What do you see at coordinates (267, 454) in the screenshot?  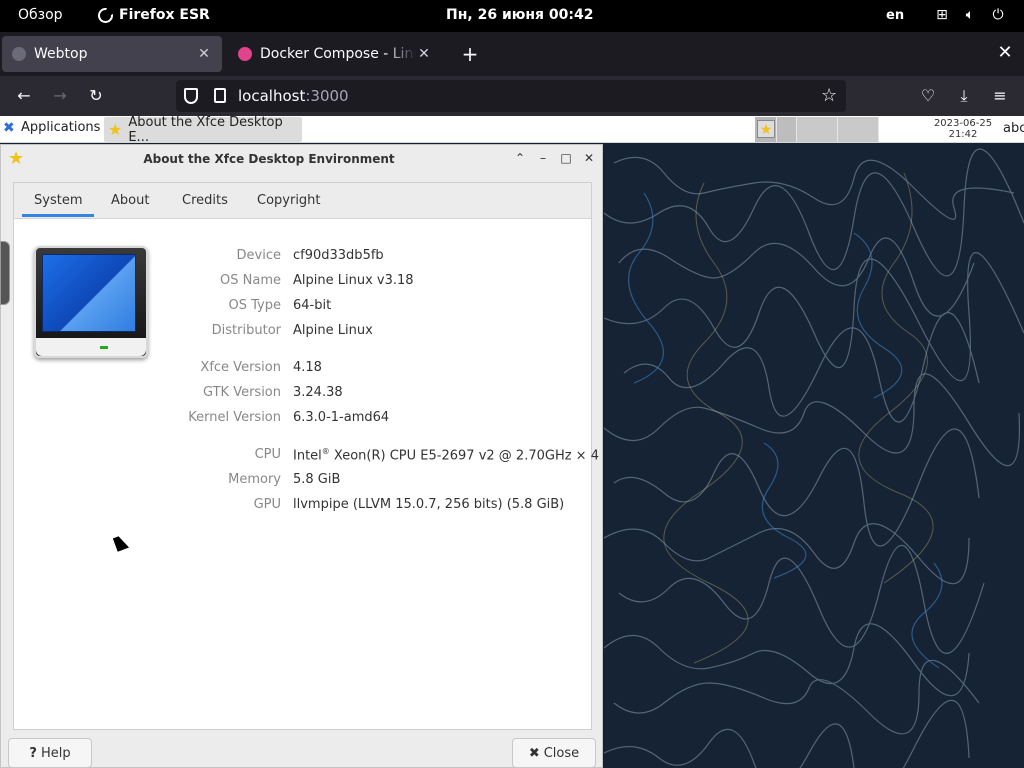 I see `info-label: CPU` at bounding box center [267, 454].